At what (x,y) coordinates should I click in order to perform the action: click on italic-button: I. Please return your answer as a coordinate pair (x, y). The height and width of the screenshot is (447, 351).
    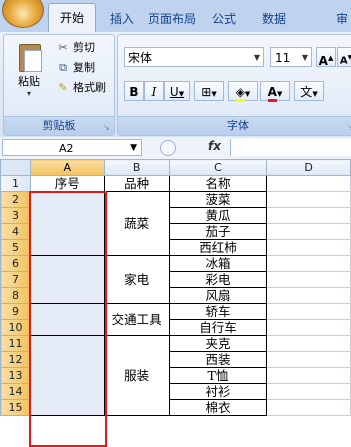
    Looking at the image, I should click on (154, 91).